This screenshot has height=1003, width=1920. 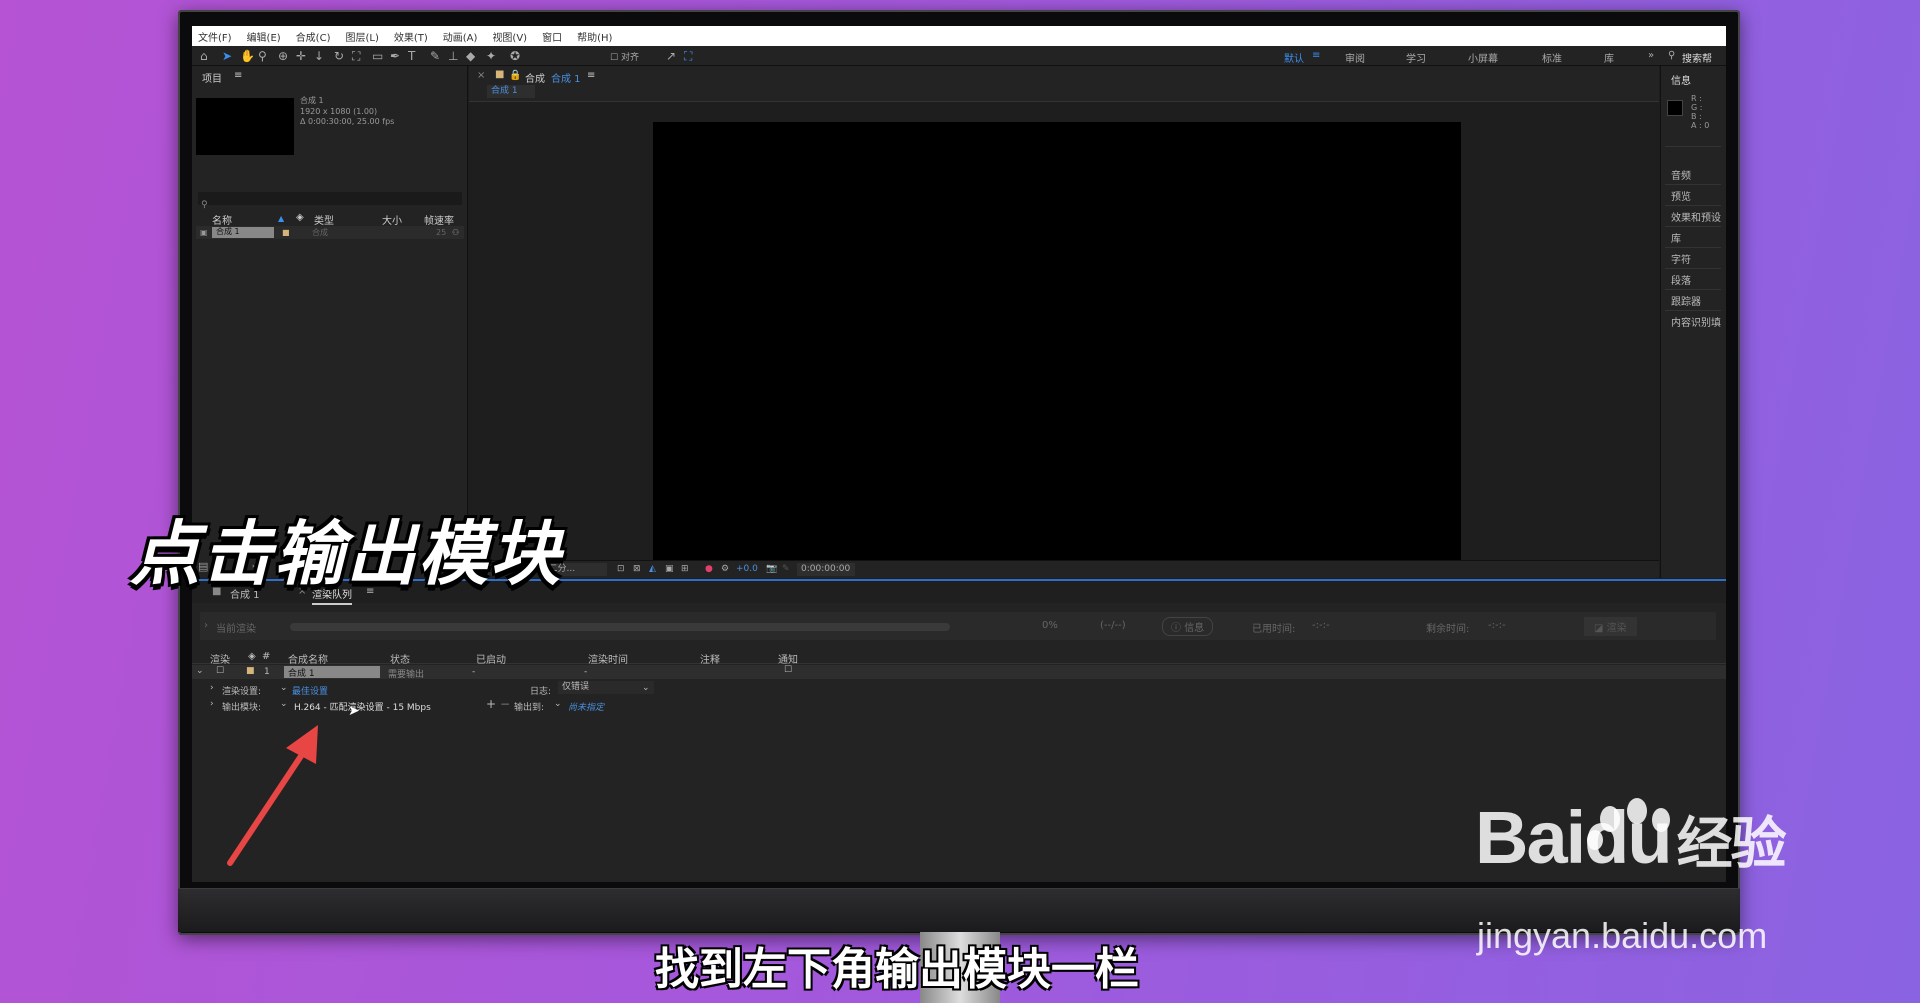 I want to click on lock-icon: 🔒, so click(x=515, y=75).